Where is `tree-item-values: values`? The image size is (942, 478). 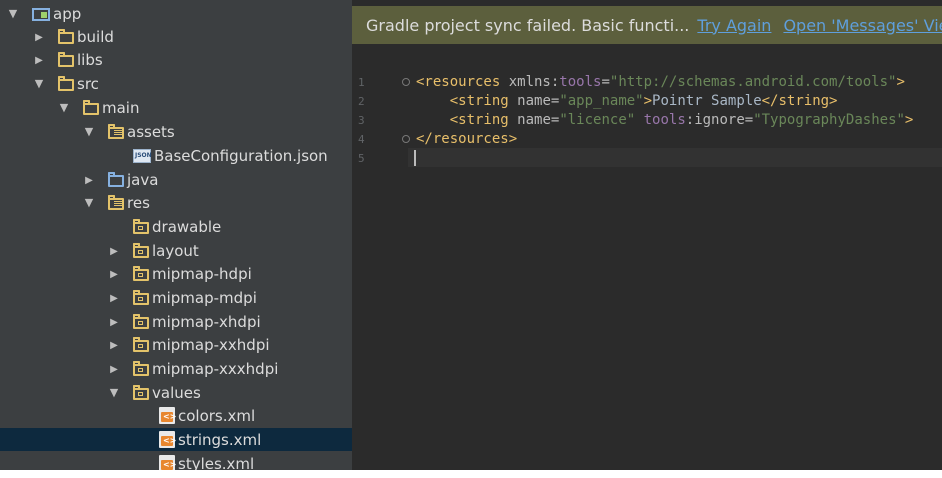
tree-item-values: values is located at coordinates (176, 392).